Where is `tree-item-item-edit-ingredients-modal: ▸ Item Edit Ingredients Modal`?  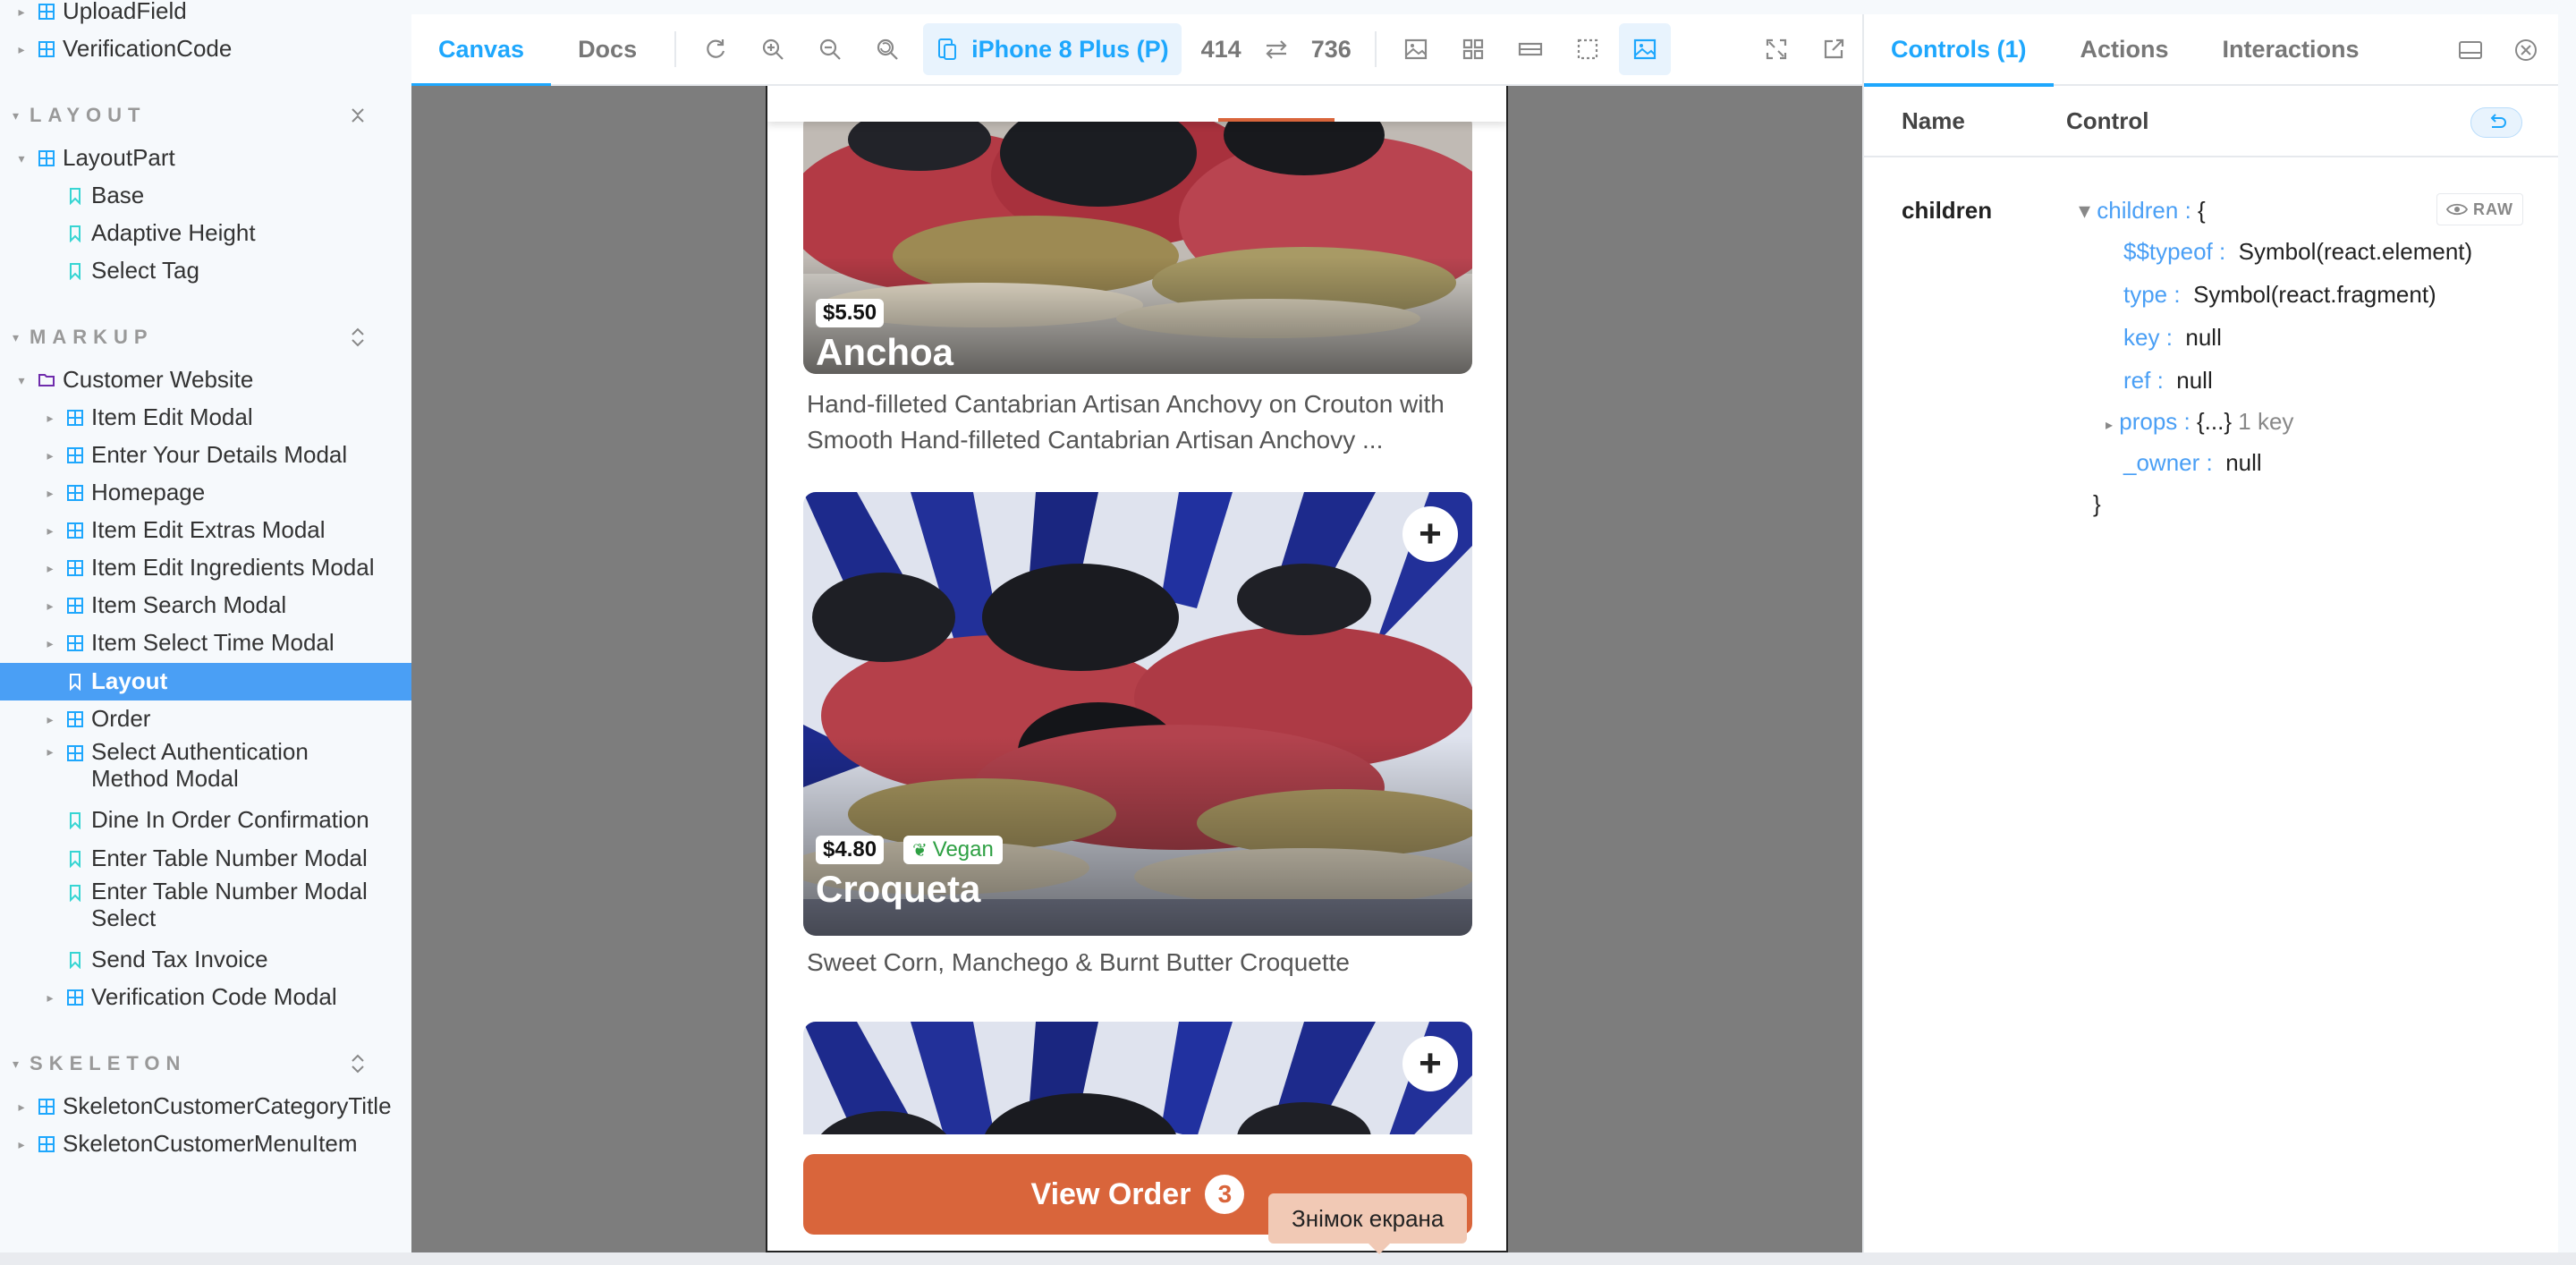 tree-item-item-edit-ingredients-modal: ▸ Item Edit Ingredients Modal is located at coordinates (207, 568).